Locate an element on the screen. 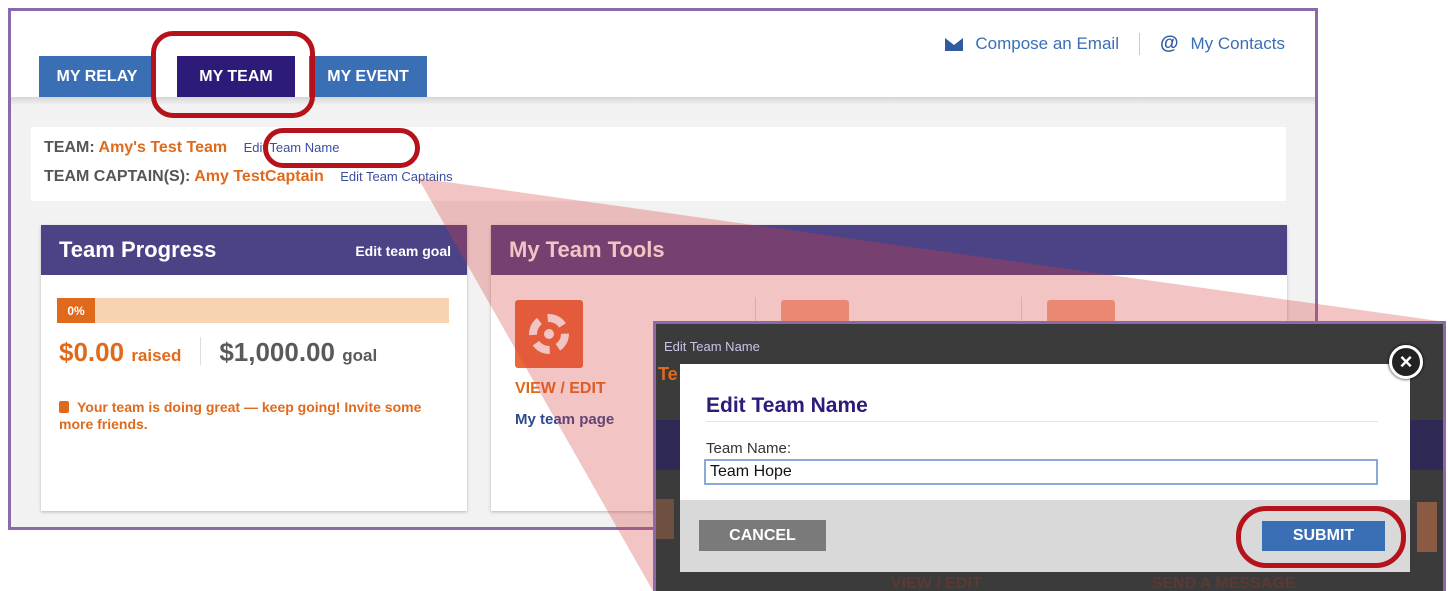  compose-email-link: Compose an Email is located at coordinates (1032, 44).